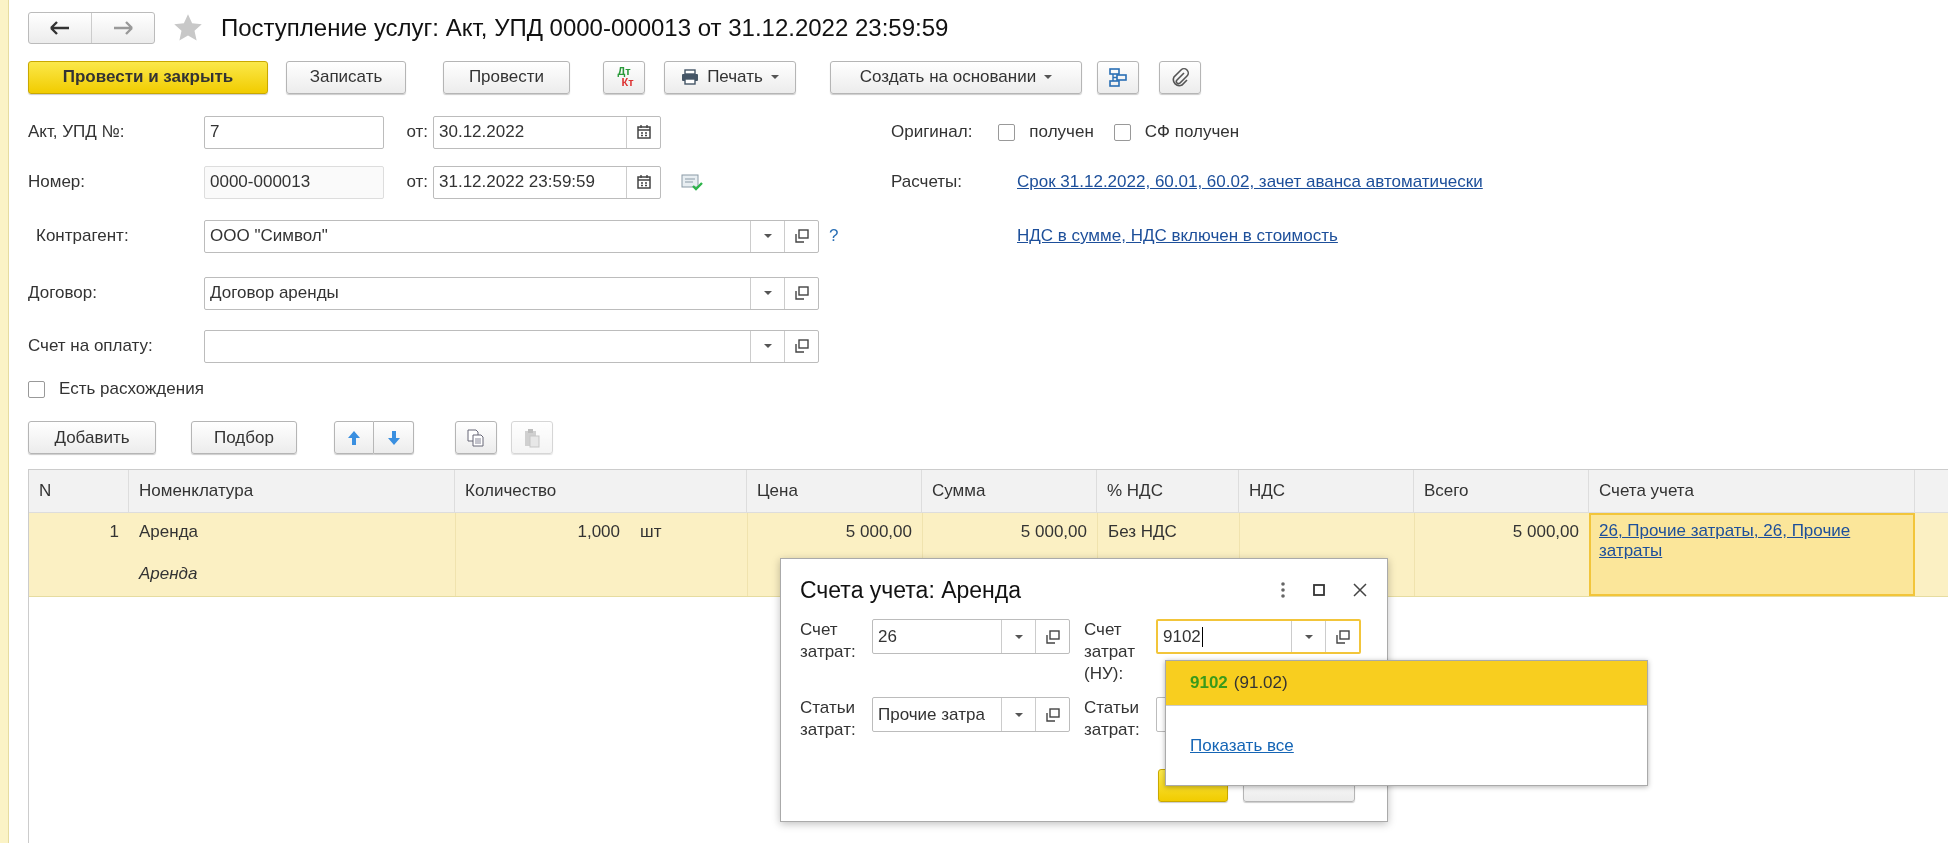 The image size is (1948, 843). I want to click on create-based-on-button: Создать на основании, so click(956, 77).